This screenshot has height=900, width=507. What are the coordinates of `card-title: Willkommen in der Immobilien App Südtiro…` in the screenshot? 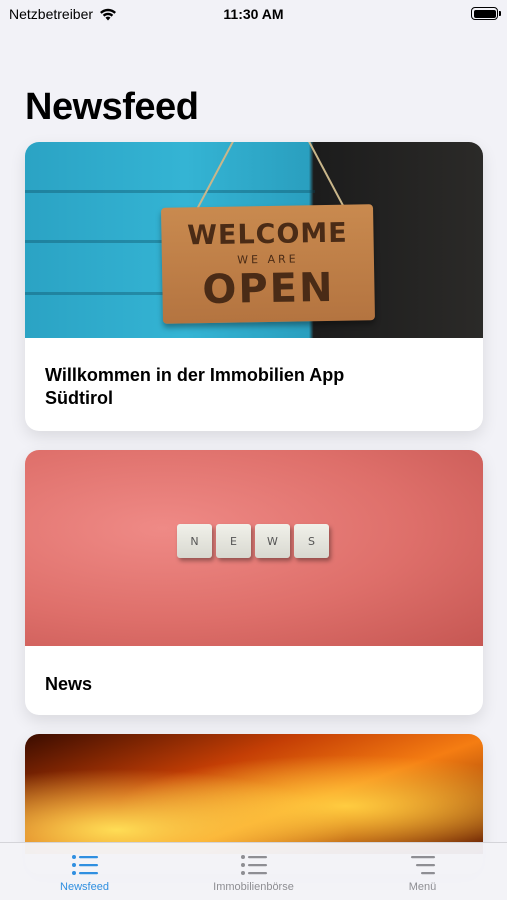 It's located at (195, 386).